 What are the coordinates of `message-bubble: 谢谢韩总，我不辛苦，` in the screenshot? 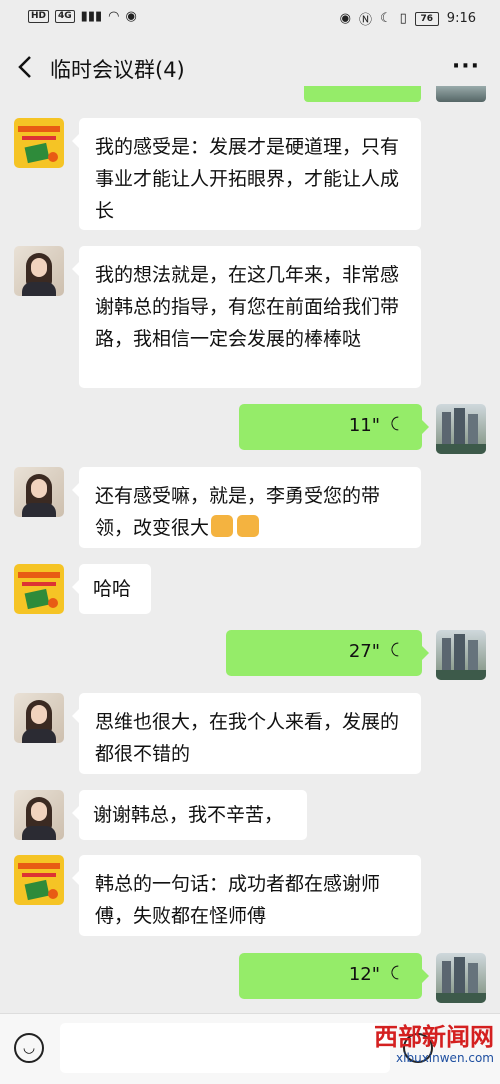 It's located at (189, 815).